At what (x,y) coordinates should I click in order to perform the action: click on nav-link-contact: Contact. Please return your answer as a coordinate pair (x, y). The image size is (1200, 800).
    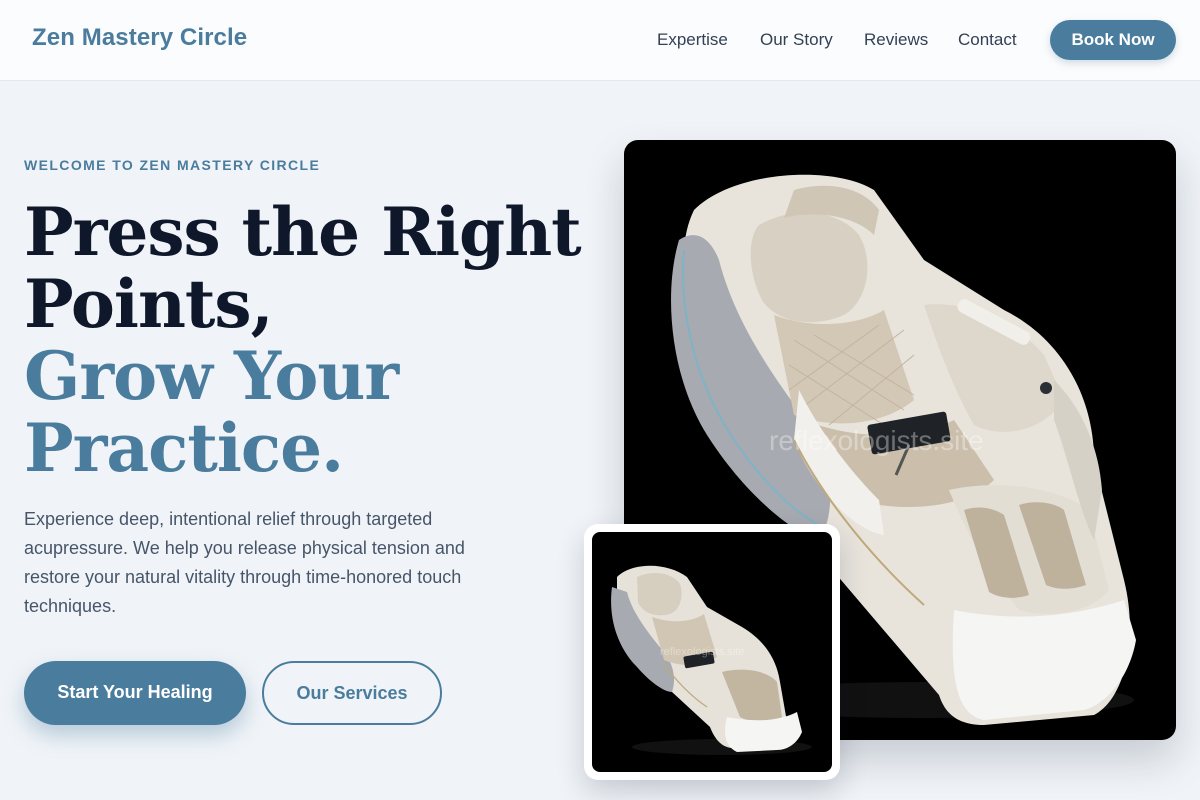
    Looking at the image, I should click on (987, 40).